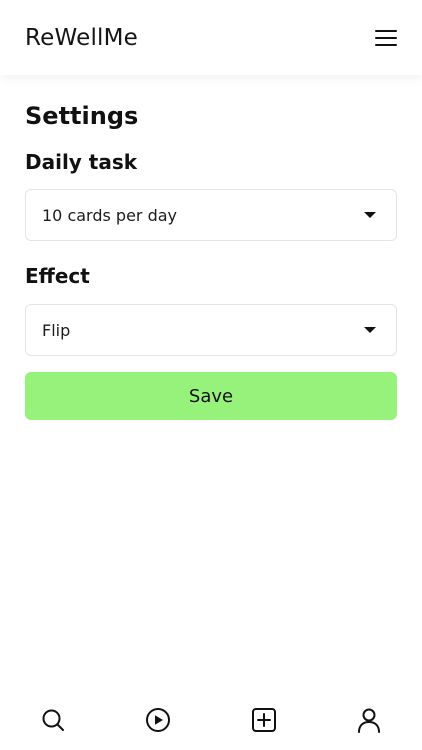  Describe the element at coordinates (81, 38) in the screenshot. I see `brand-logo-text: ReWellMe` at that location.